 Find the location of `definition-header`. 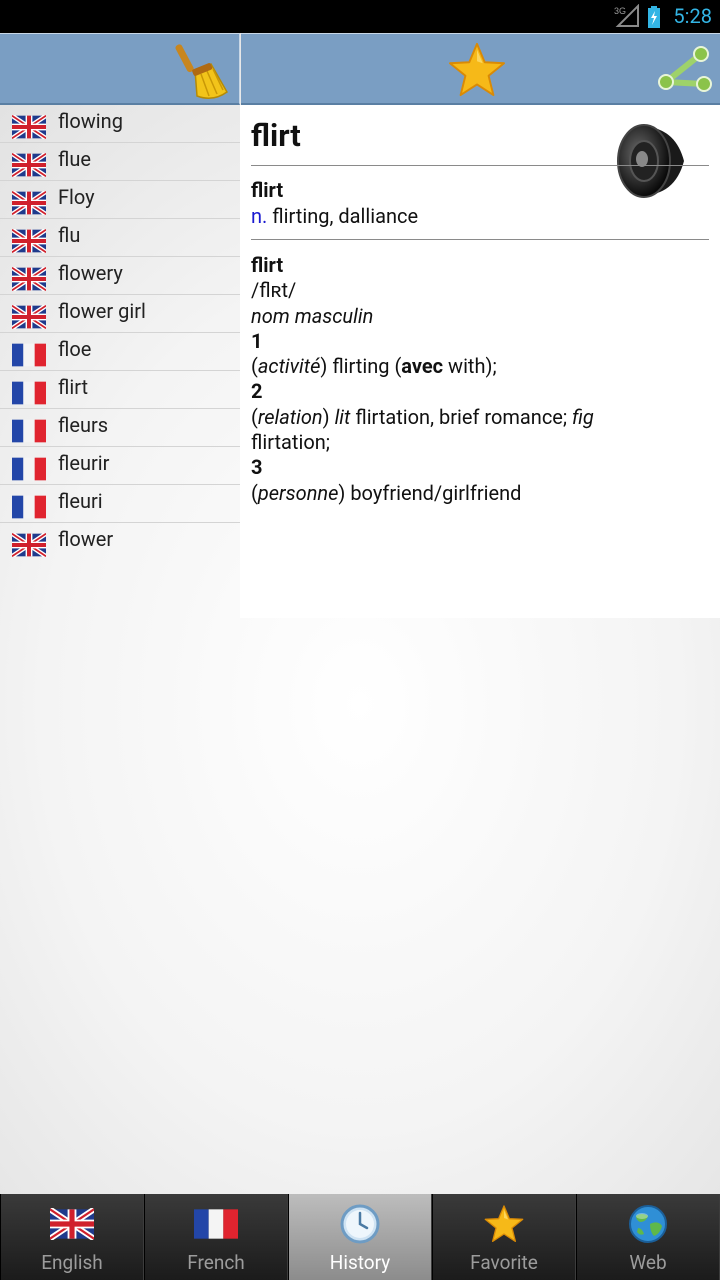

definition-header is located at coordinates (480, 69).